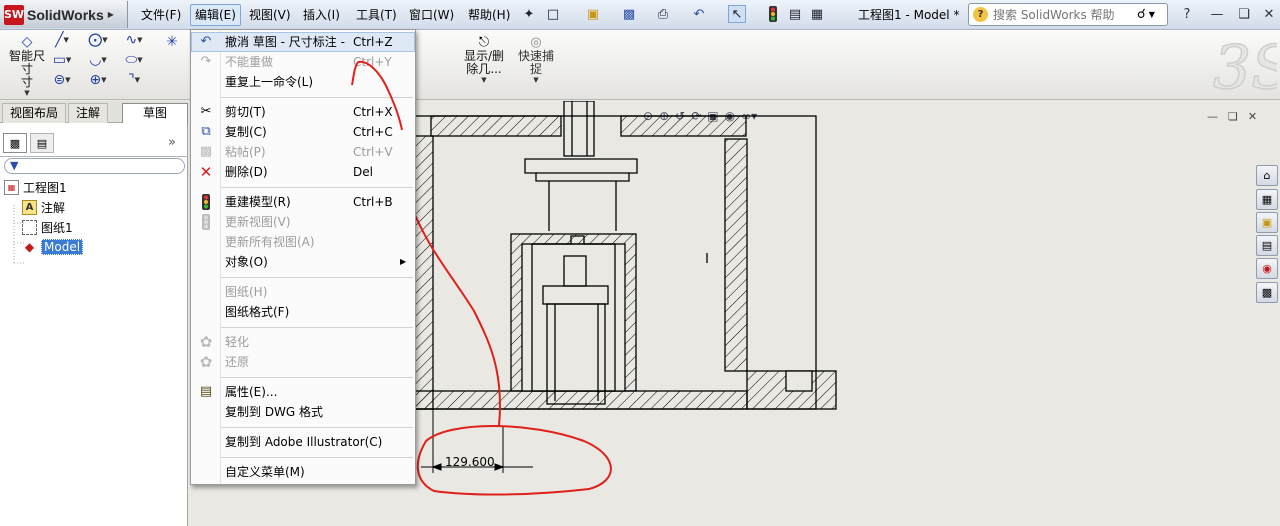  What do you see at coordinates (303, 442) in the screenshot?
I see `menu-item-copy-illustrator: 复制到 Adobe Illustrator(C)` at bounding box center [303, 442].